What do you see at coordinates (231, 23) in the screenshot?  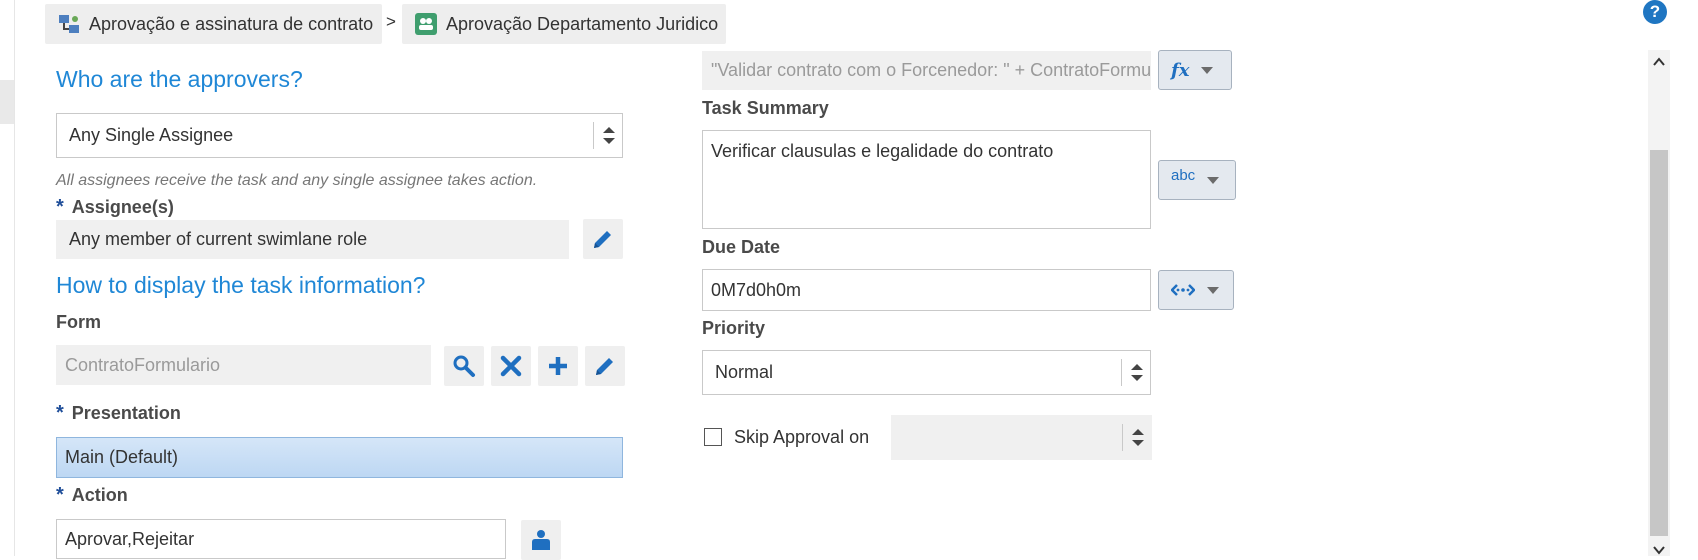 I see `breadcrumb-label: Aprovação e assinatura de contrato` at bounding box center [231, 23].